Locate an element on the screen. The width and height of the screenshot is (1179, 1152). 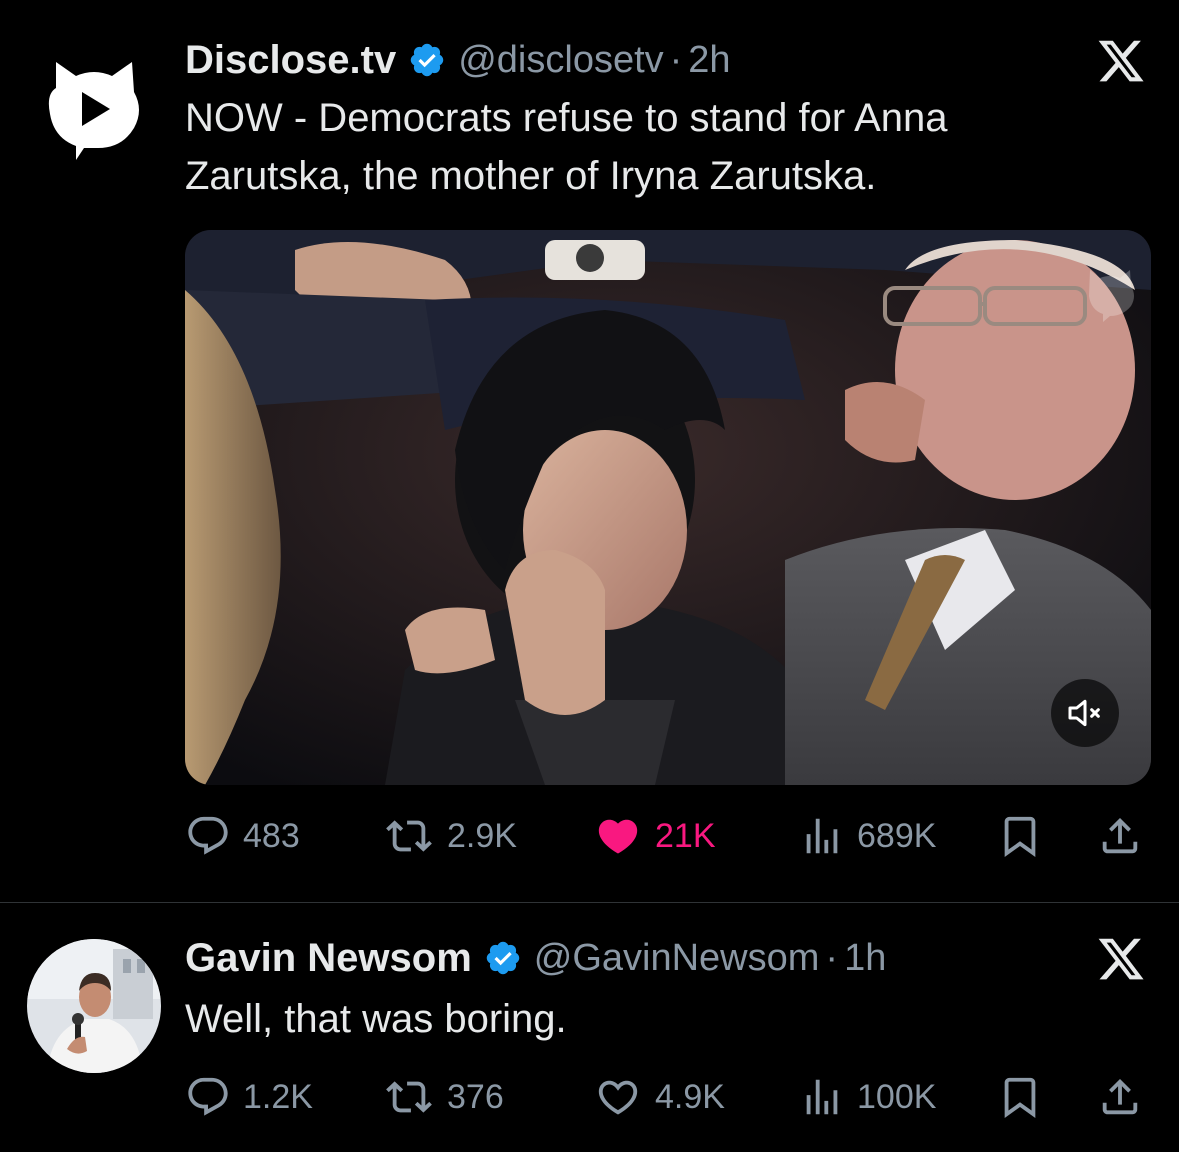
tweet-text-line-1: NOW - Democrats refuse to stand for Anna is located at coordinates (566, 118).